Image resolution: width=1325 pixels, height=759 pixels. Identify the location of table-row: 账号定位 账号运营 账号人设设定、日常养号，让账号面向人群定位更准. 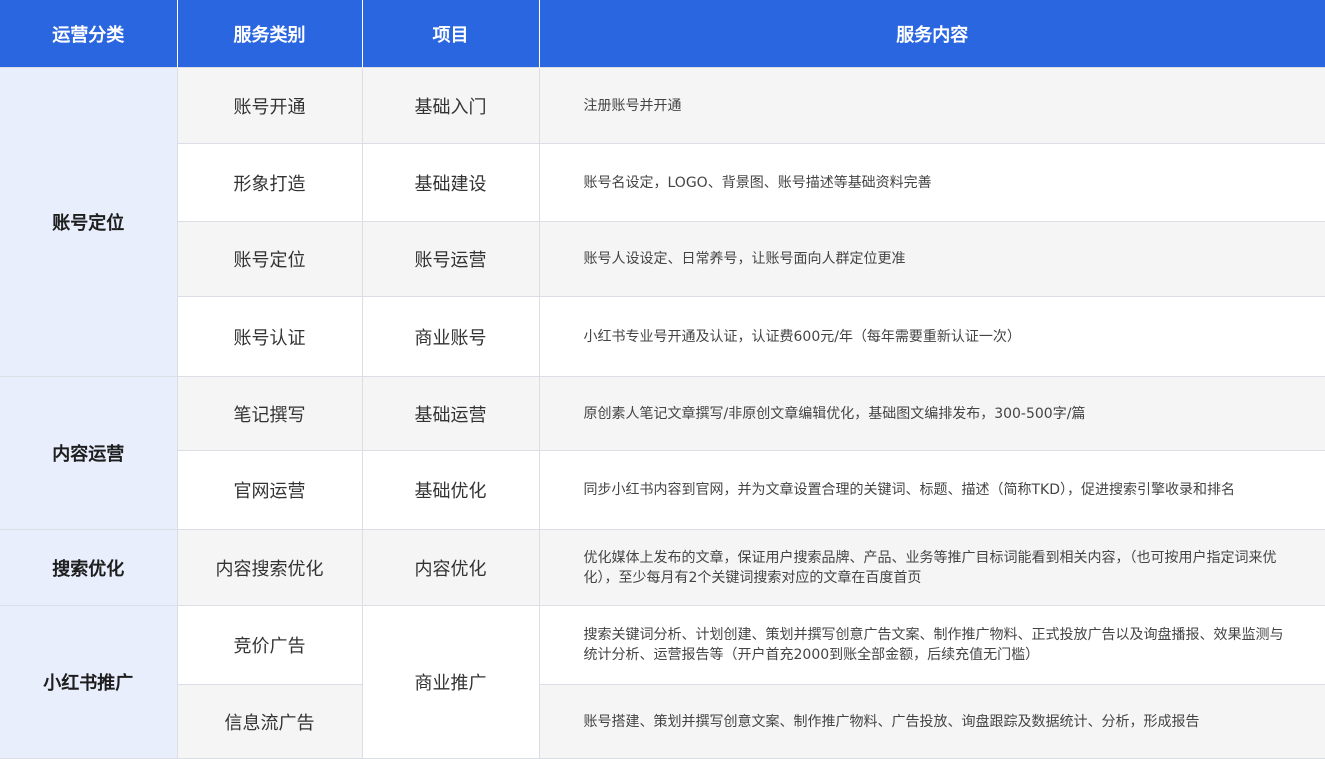
(662, 259).